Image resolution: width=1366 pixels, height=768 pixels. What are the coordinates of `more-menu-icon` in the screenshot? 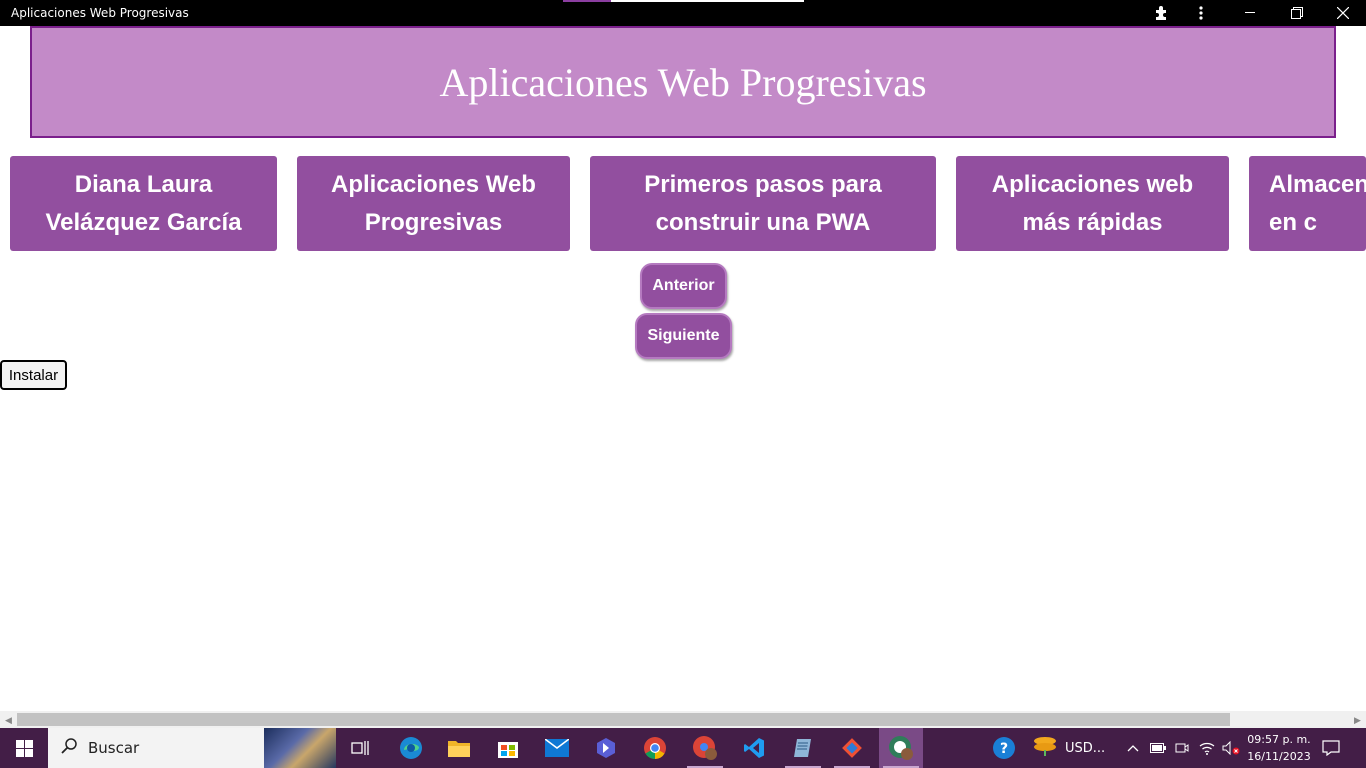 It's located at (1201, 13).